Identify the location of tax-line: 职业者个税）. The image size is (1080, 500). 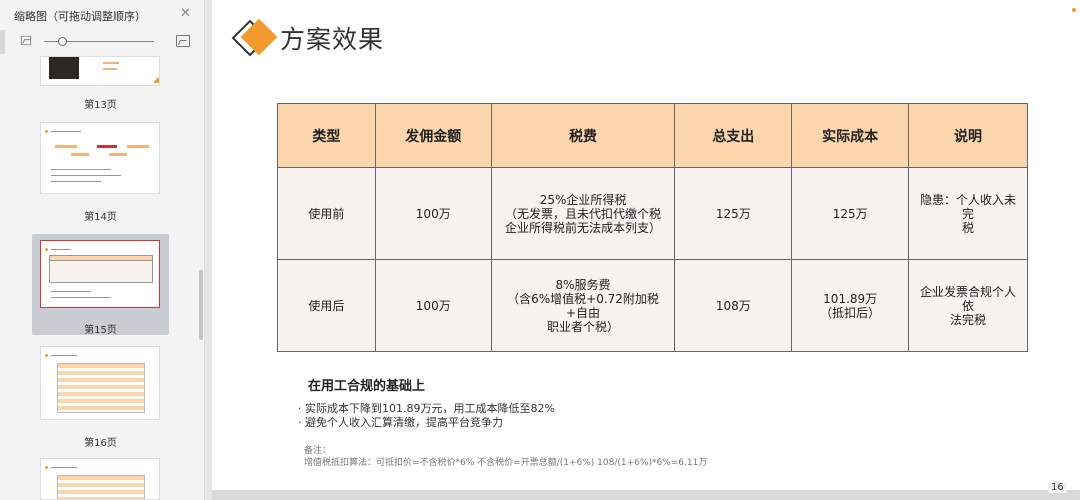
(583, 326).